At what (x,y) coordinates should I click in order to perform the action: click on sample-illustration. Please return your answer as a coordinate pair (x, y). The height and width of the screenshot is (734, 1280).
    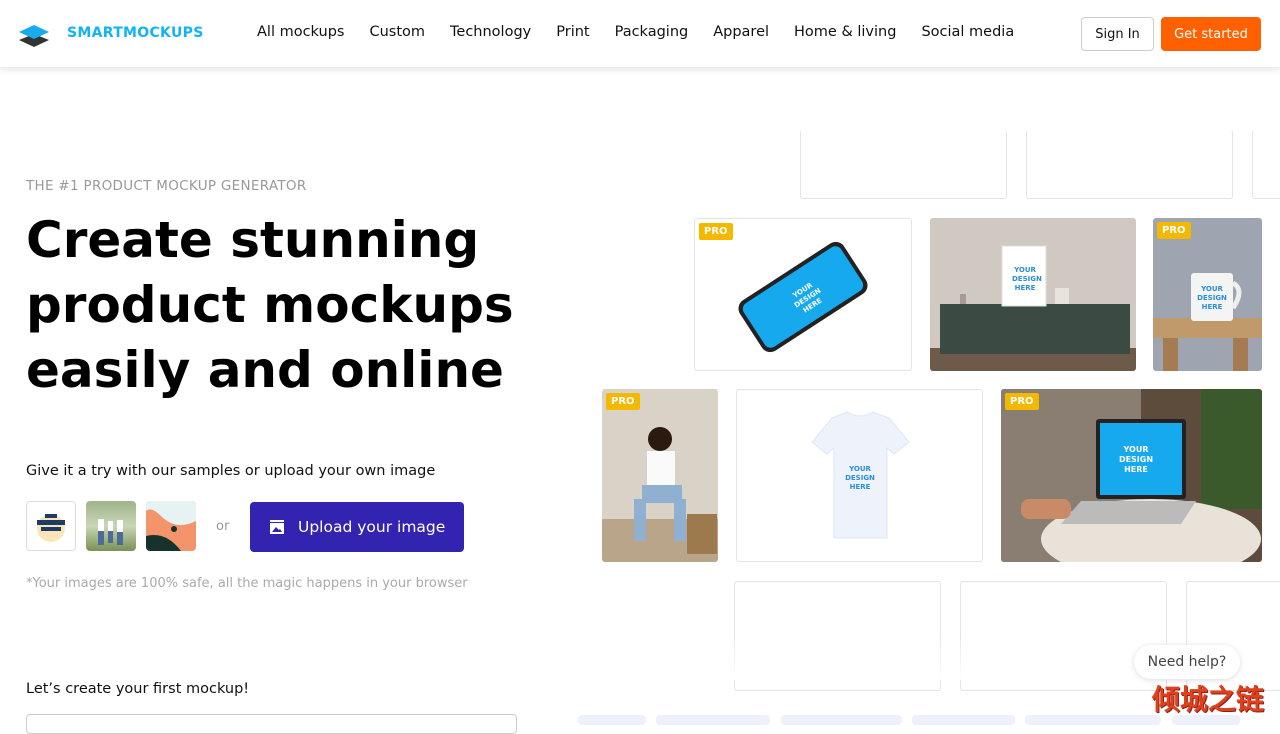
    Looking at the image, I should click on (171, 526).